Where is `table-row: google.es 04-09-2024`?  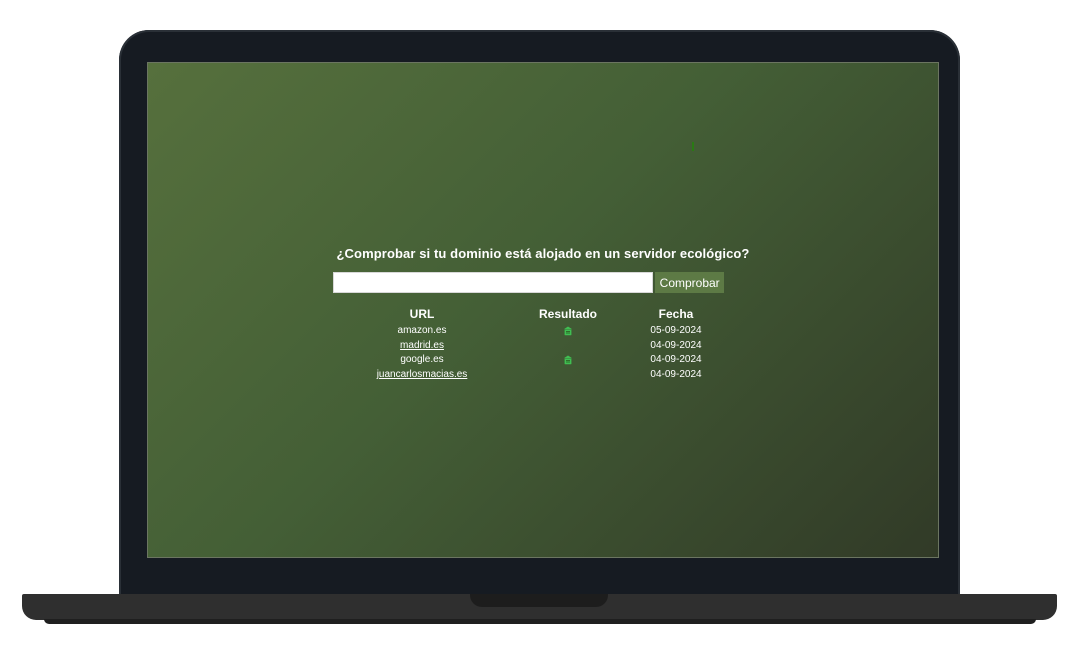 table-row: google.es 04-09-2024 is located at coordinates (530, 360).